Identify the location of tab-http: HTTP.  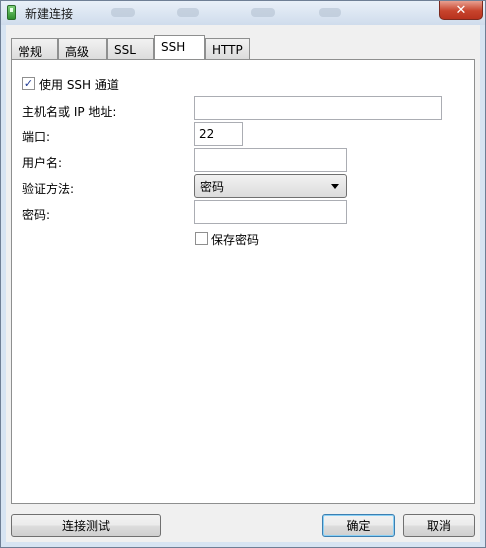
(227, 48).